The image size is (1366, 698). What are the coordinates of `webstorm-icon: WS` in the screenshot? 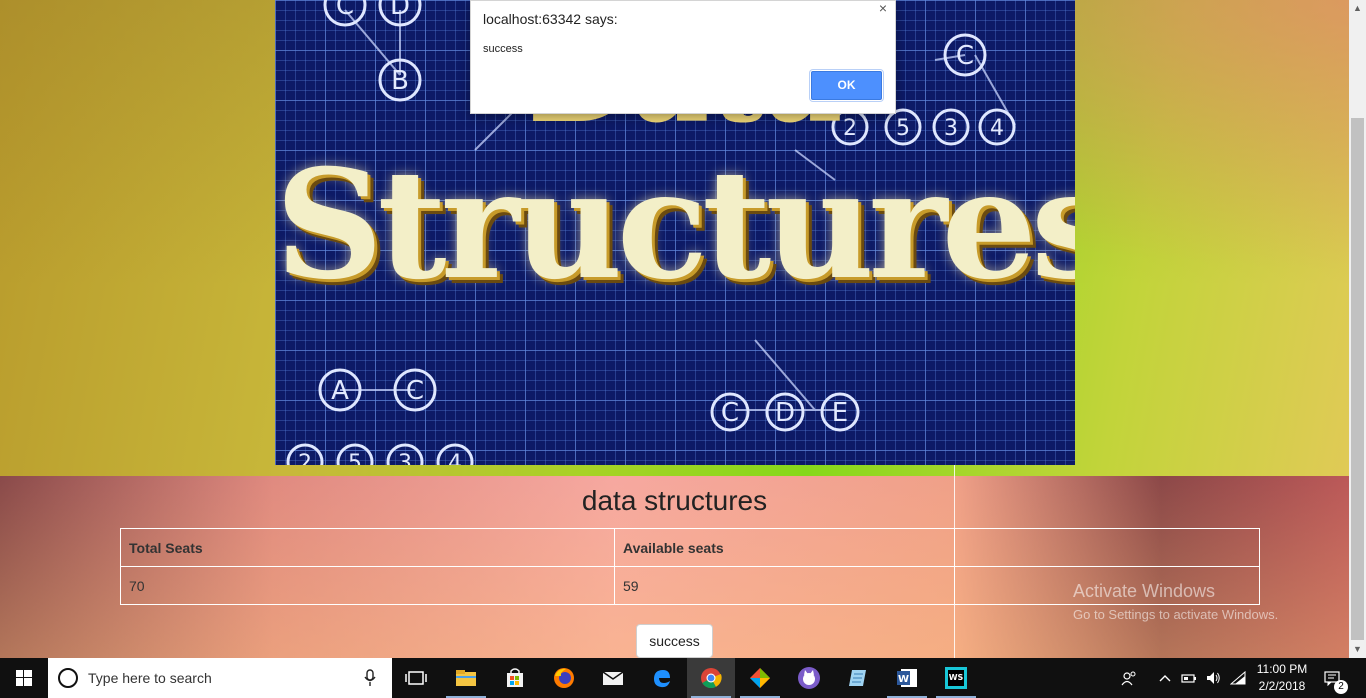 It's located at (956, 678).